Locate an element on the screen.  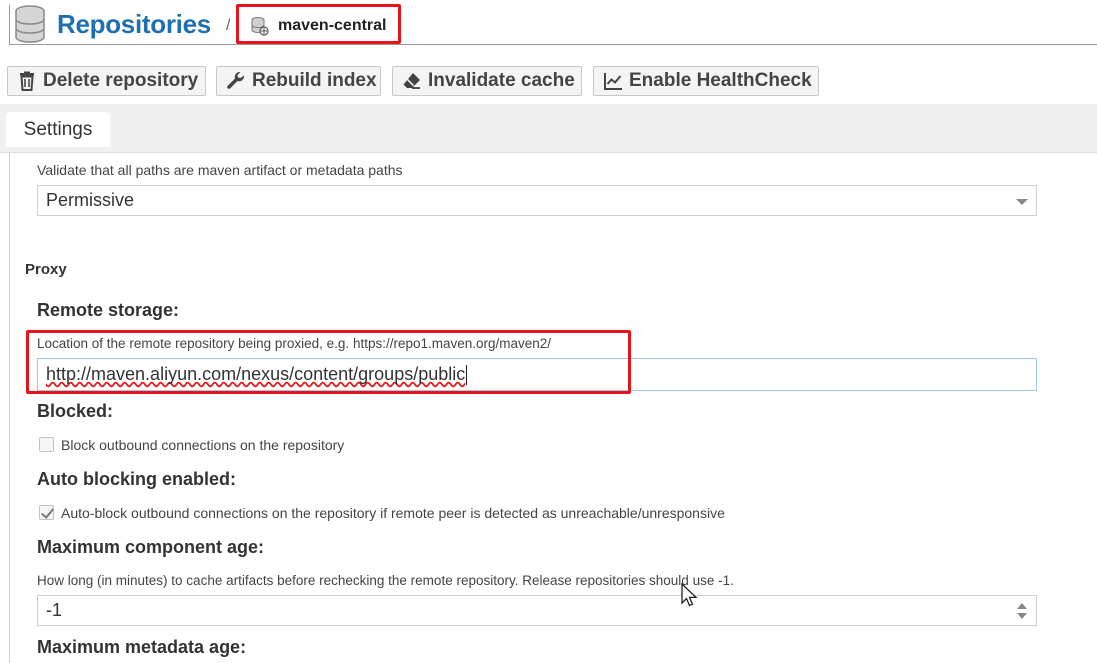
layout-policy-select: Permissive is located at coordinates (537, 200).